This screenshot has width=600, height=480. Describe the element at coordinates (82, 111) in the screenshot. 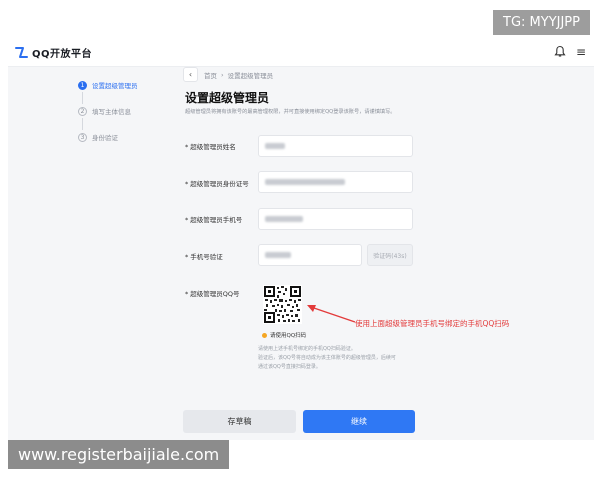

I see `step-number: 2` at that location.